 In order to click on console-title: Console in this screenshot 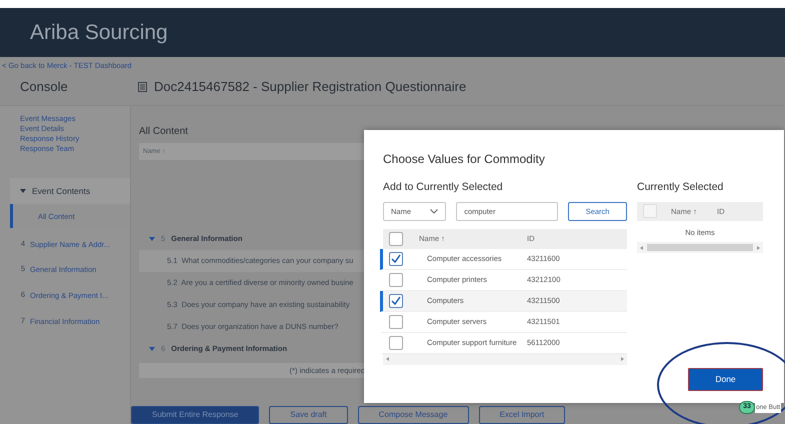, I will do `click(44, 87)`.